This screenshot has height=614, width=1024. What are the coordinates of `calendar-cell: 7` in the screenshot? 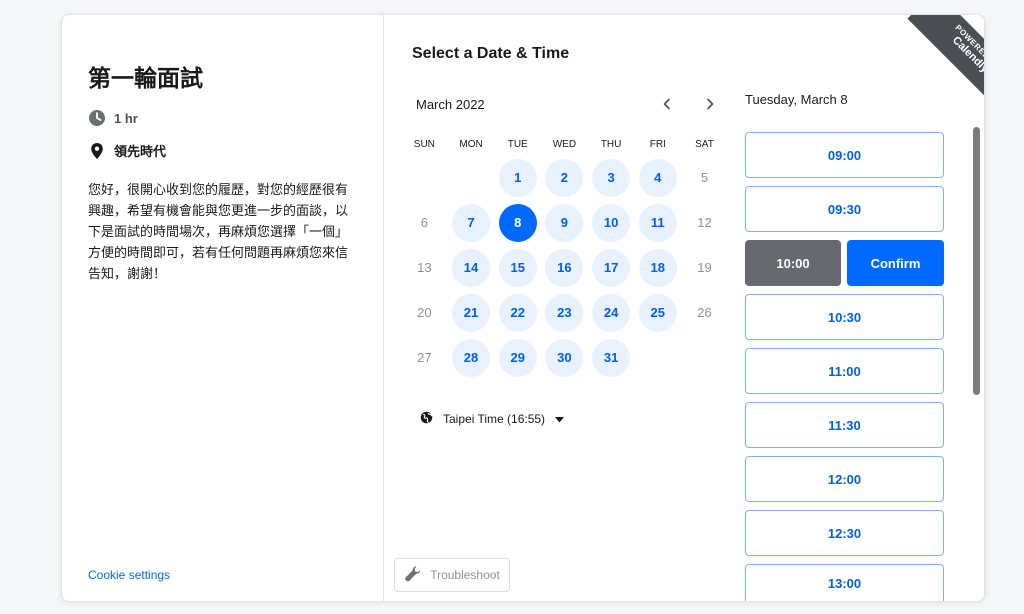 It's located at (471, 222).